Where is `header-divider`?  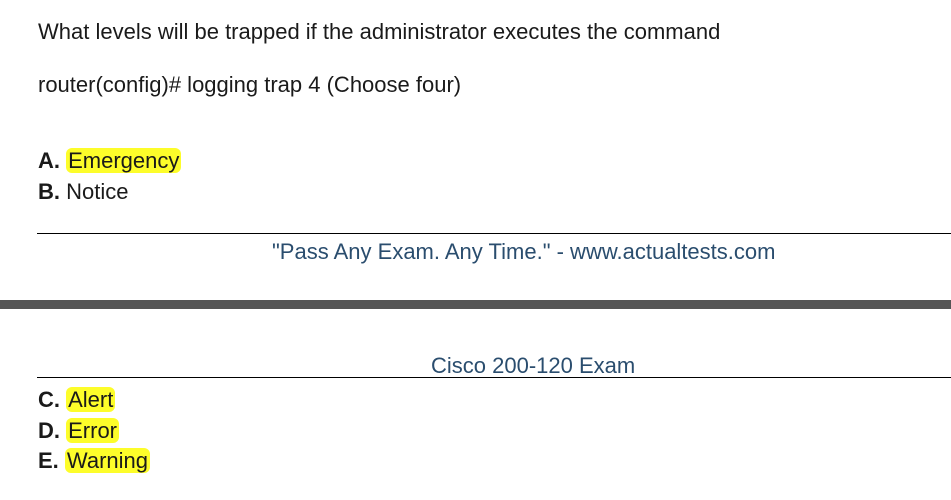 header-divider is located at coordinates (494, 377).